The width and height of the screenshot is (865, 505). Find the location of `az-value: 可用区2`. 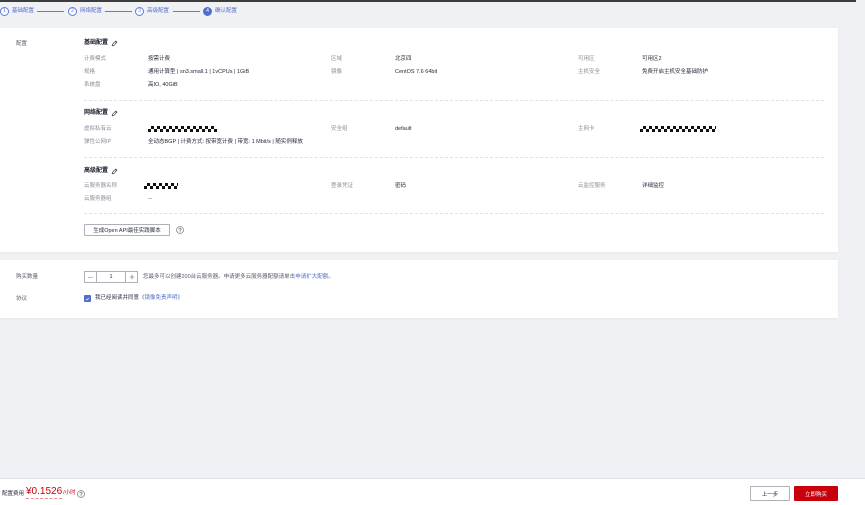

az-value: 可用区2 is located at coordinates (652, 59).